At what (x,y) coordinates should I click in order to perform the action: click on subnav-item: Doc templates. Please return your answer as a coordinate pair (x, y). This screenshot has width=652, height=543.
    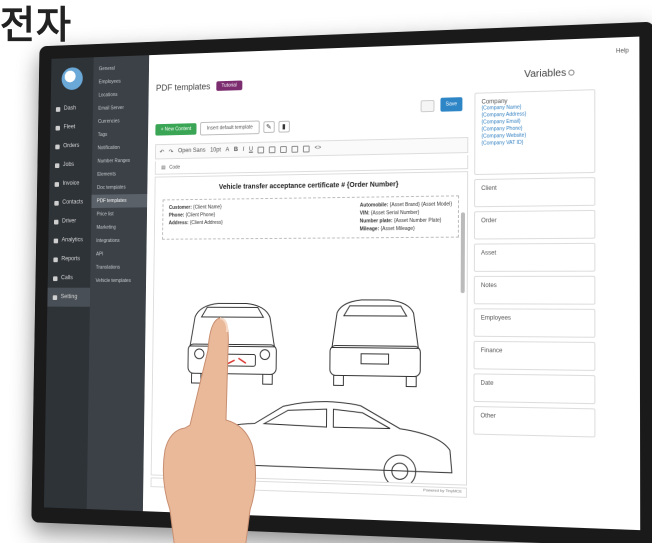
    Looking at the image, I should click on (120, 188).